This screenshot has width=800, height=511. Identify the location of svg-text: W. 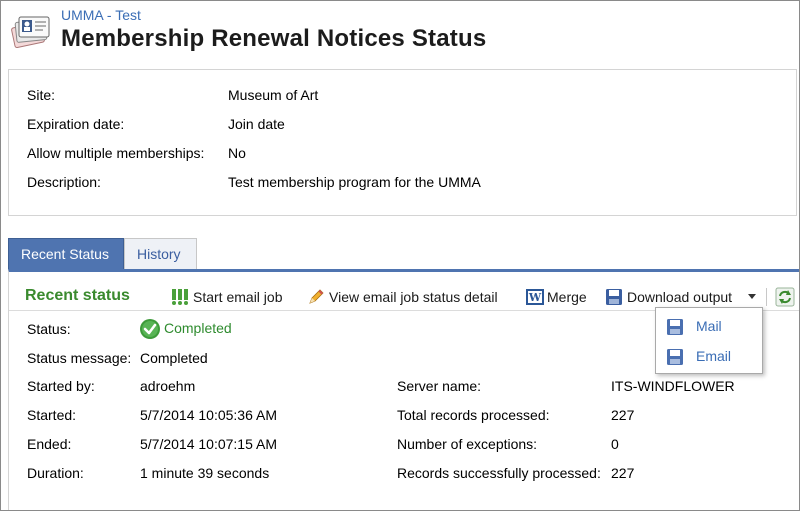
(535, 297).